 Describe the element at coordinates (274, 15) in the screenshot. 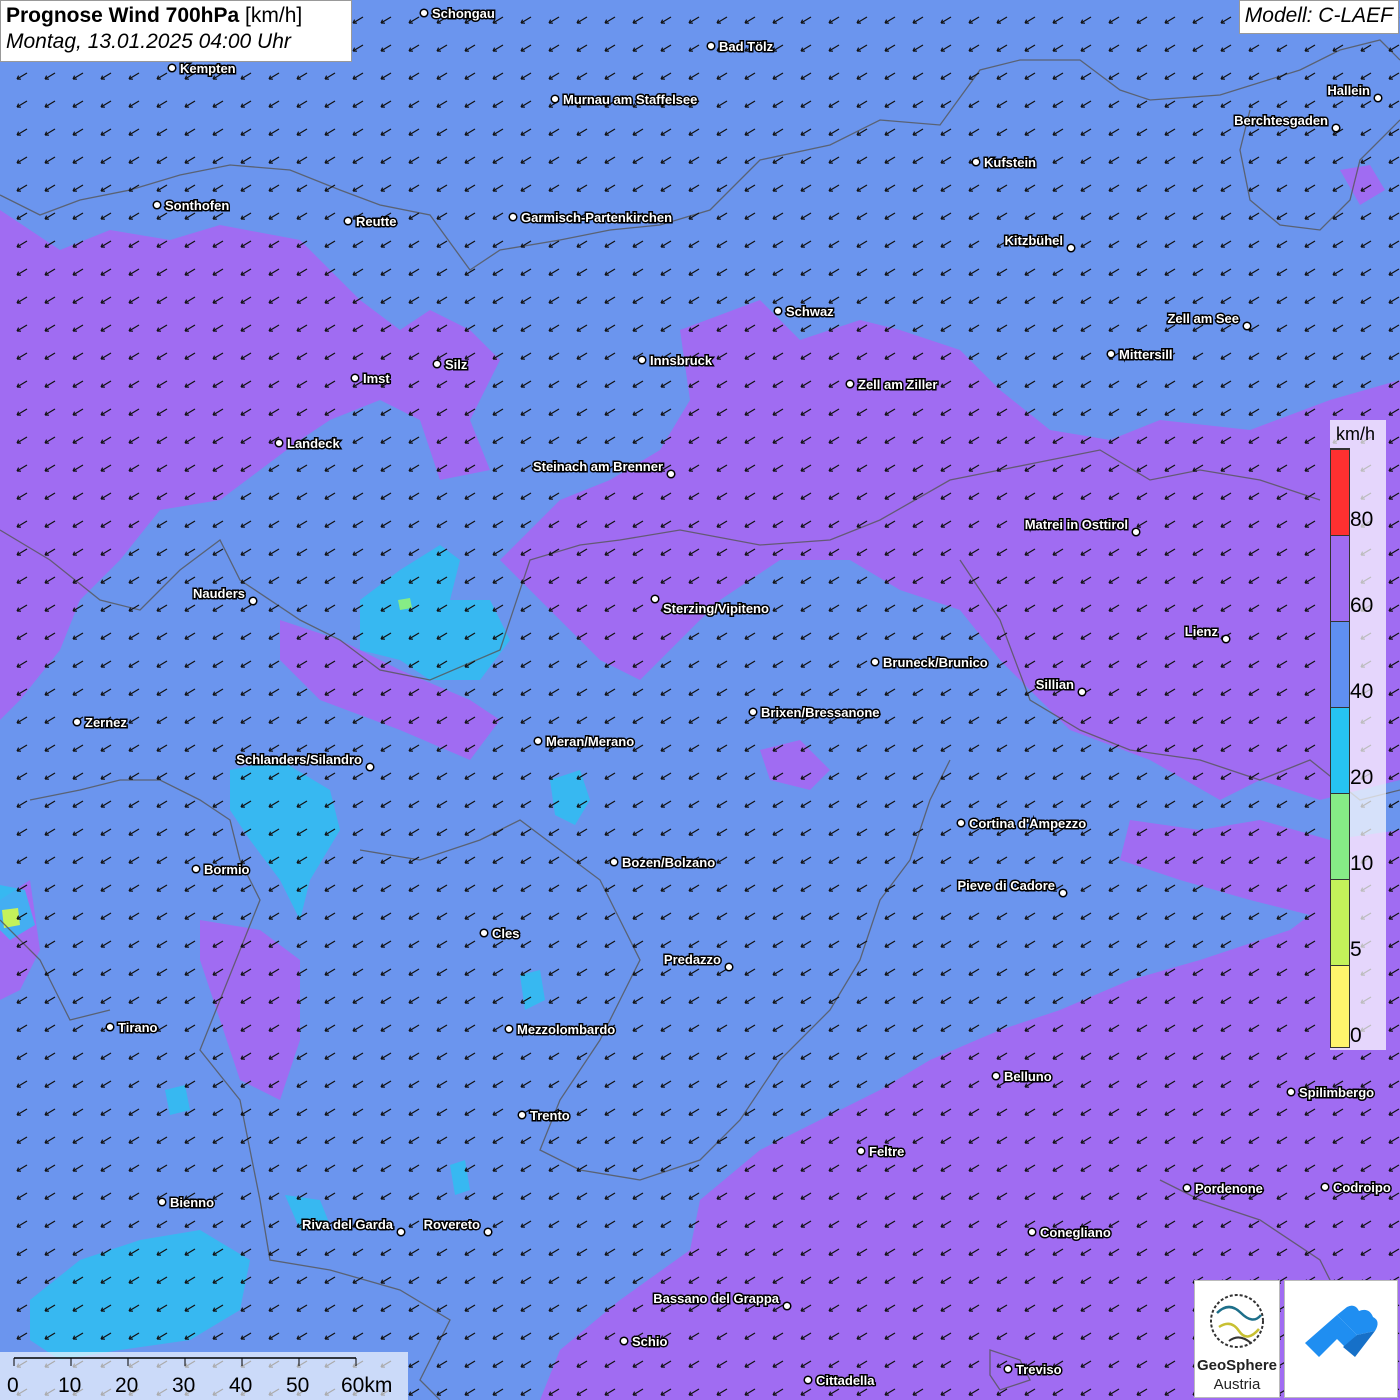

I see `map-title-unit: [km/h]` at that location.